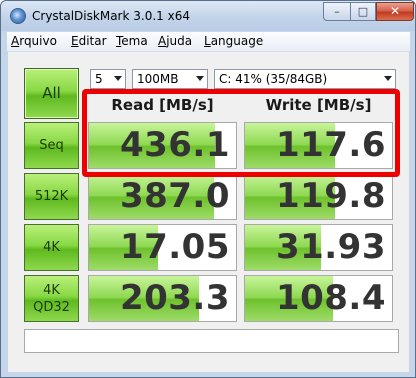  Describe the element at coordinates (175, 41) in the screenshot. I see `menu-ajuda: Ajuda` at that location.